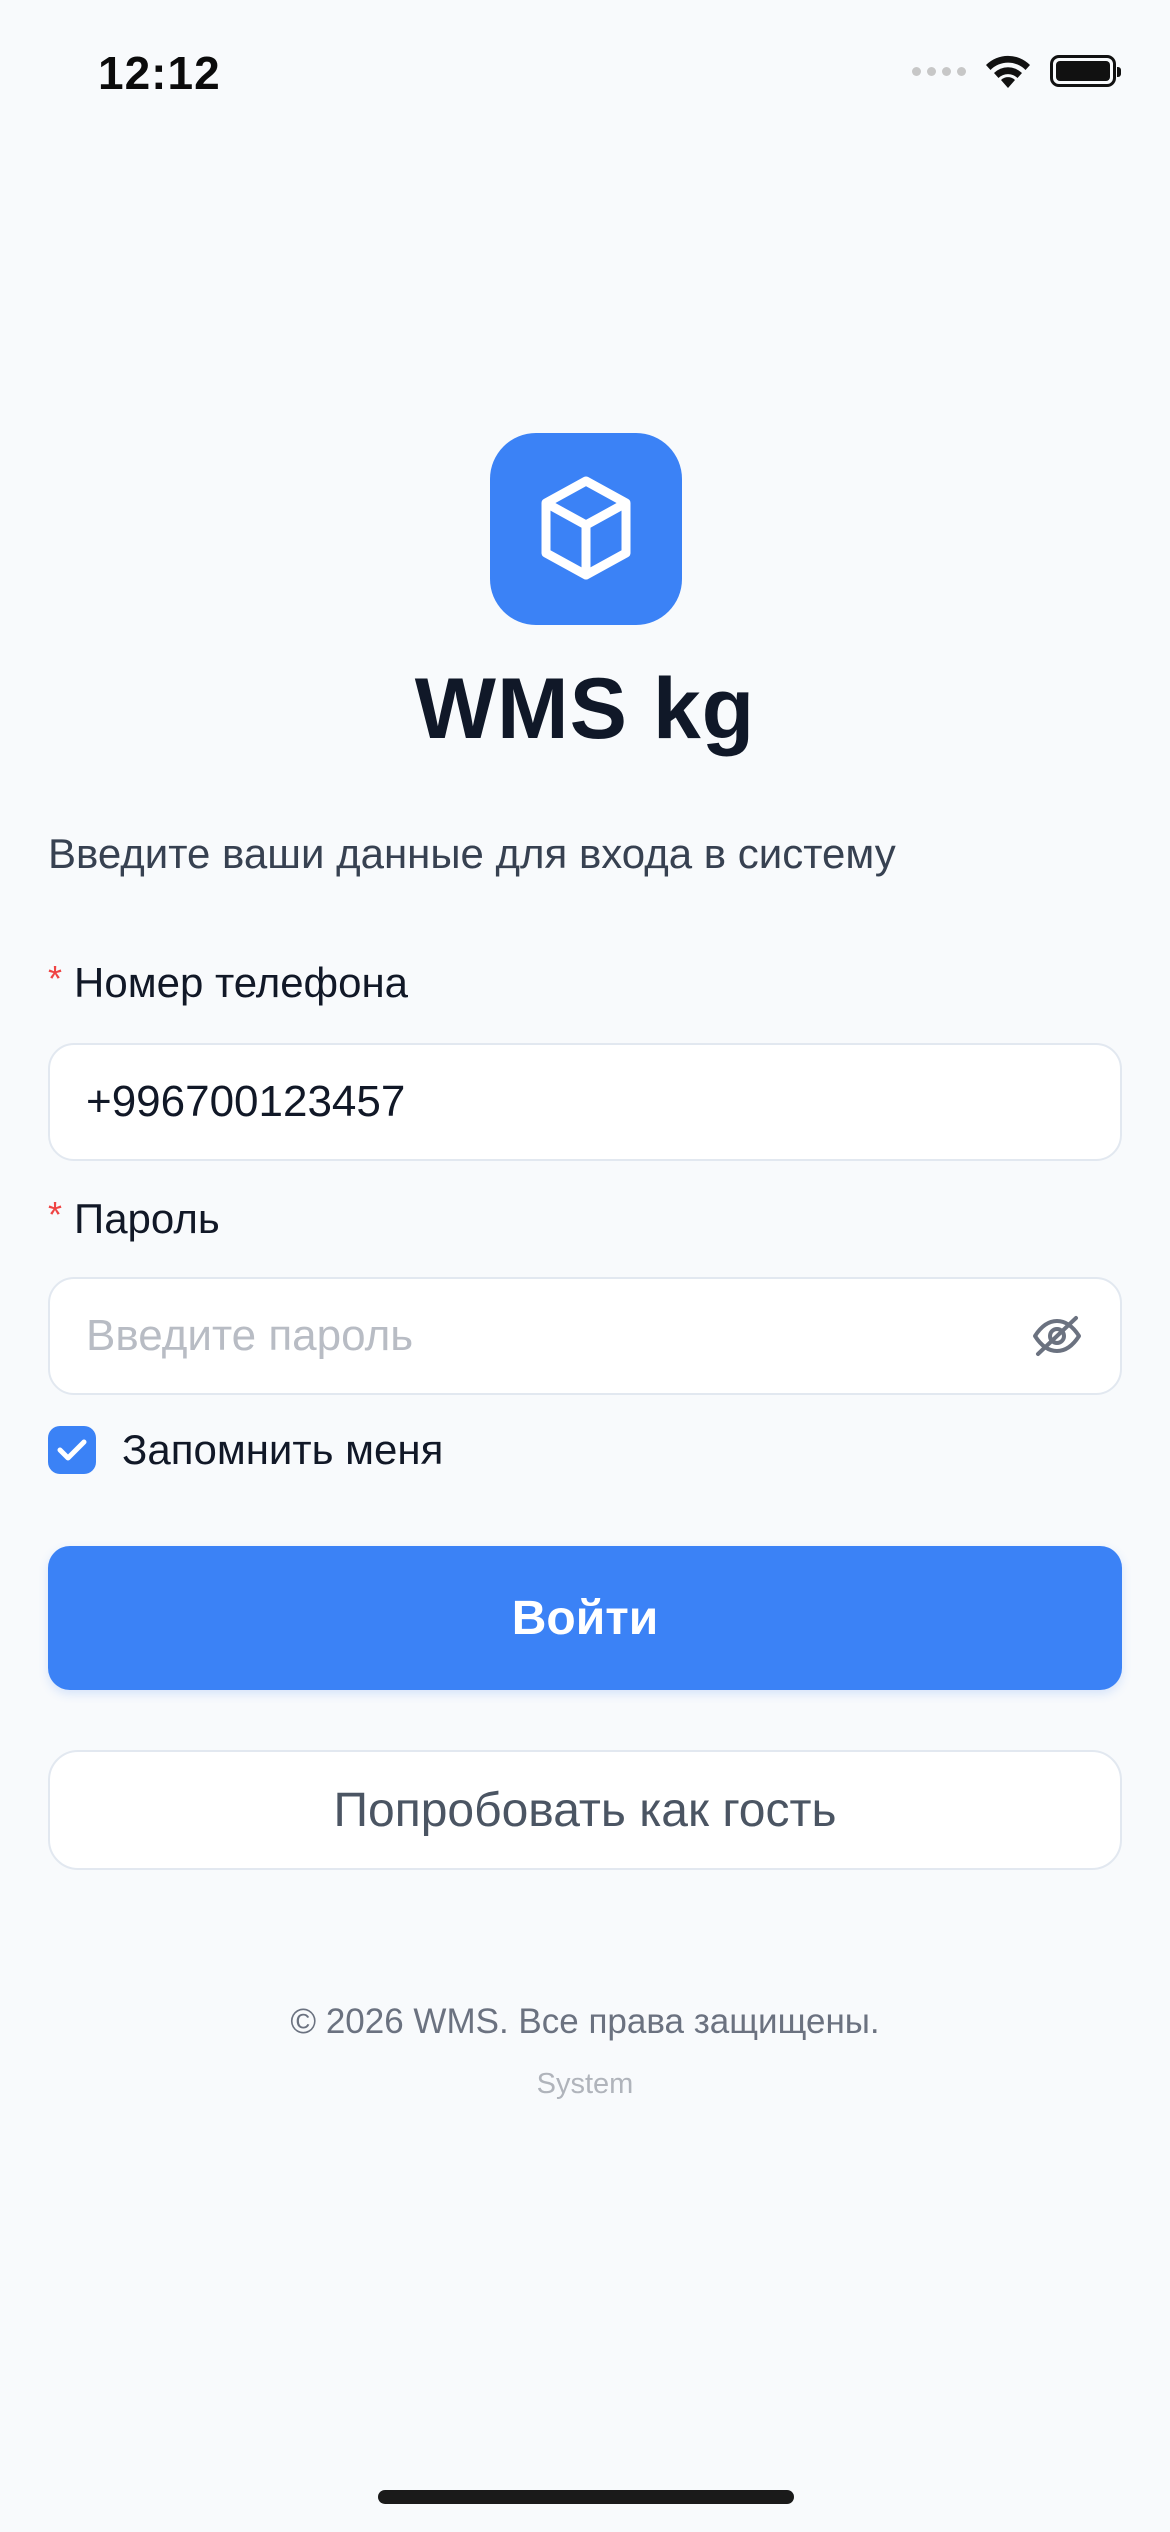  I want to click on eye-off-icon, so click(1057, 1336).